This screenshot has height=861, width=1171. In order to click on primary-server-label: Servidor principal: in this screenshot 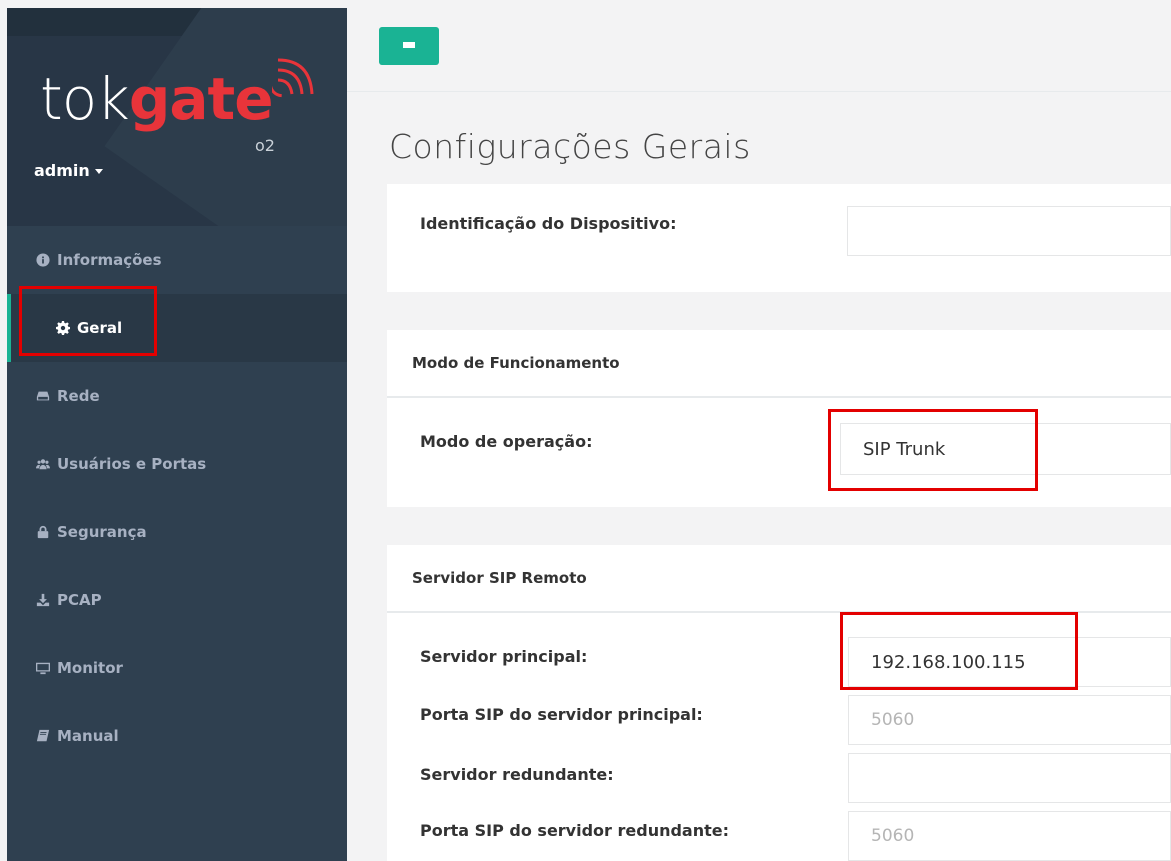, I will do `click(504, 656)`.